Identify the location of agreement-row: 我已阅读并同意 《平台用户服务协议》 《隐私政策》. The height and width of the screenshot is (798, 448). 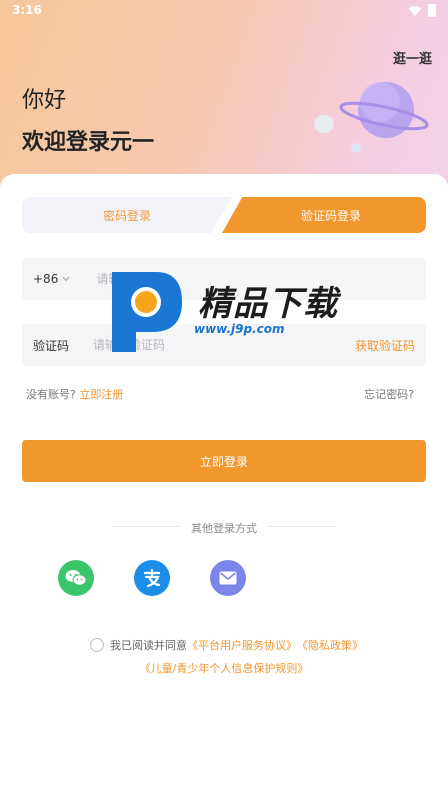
(226, 645).